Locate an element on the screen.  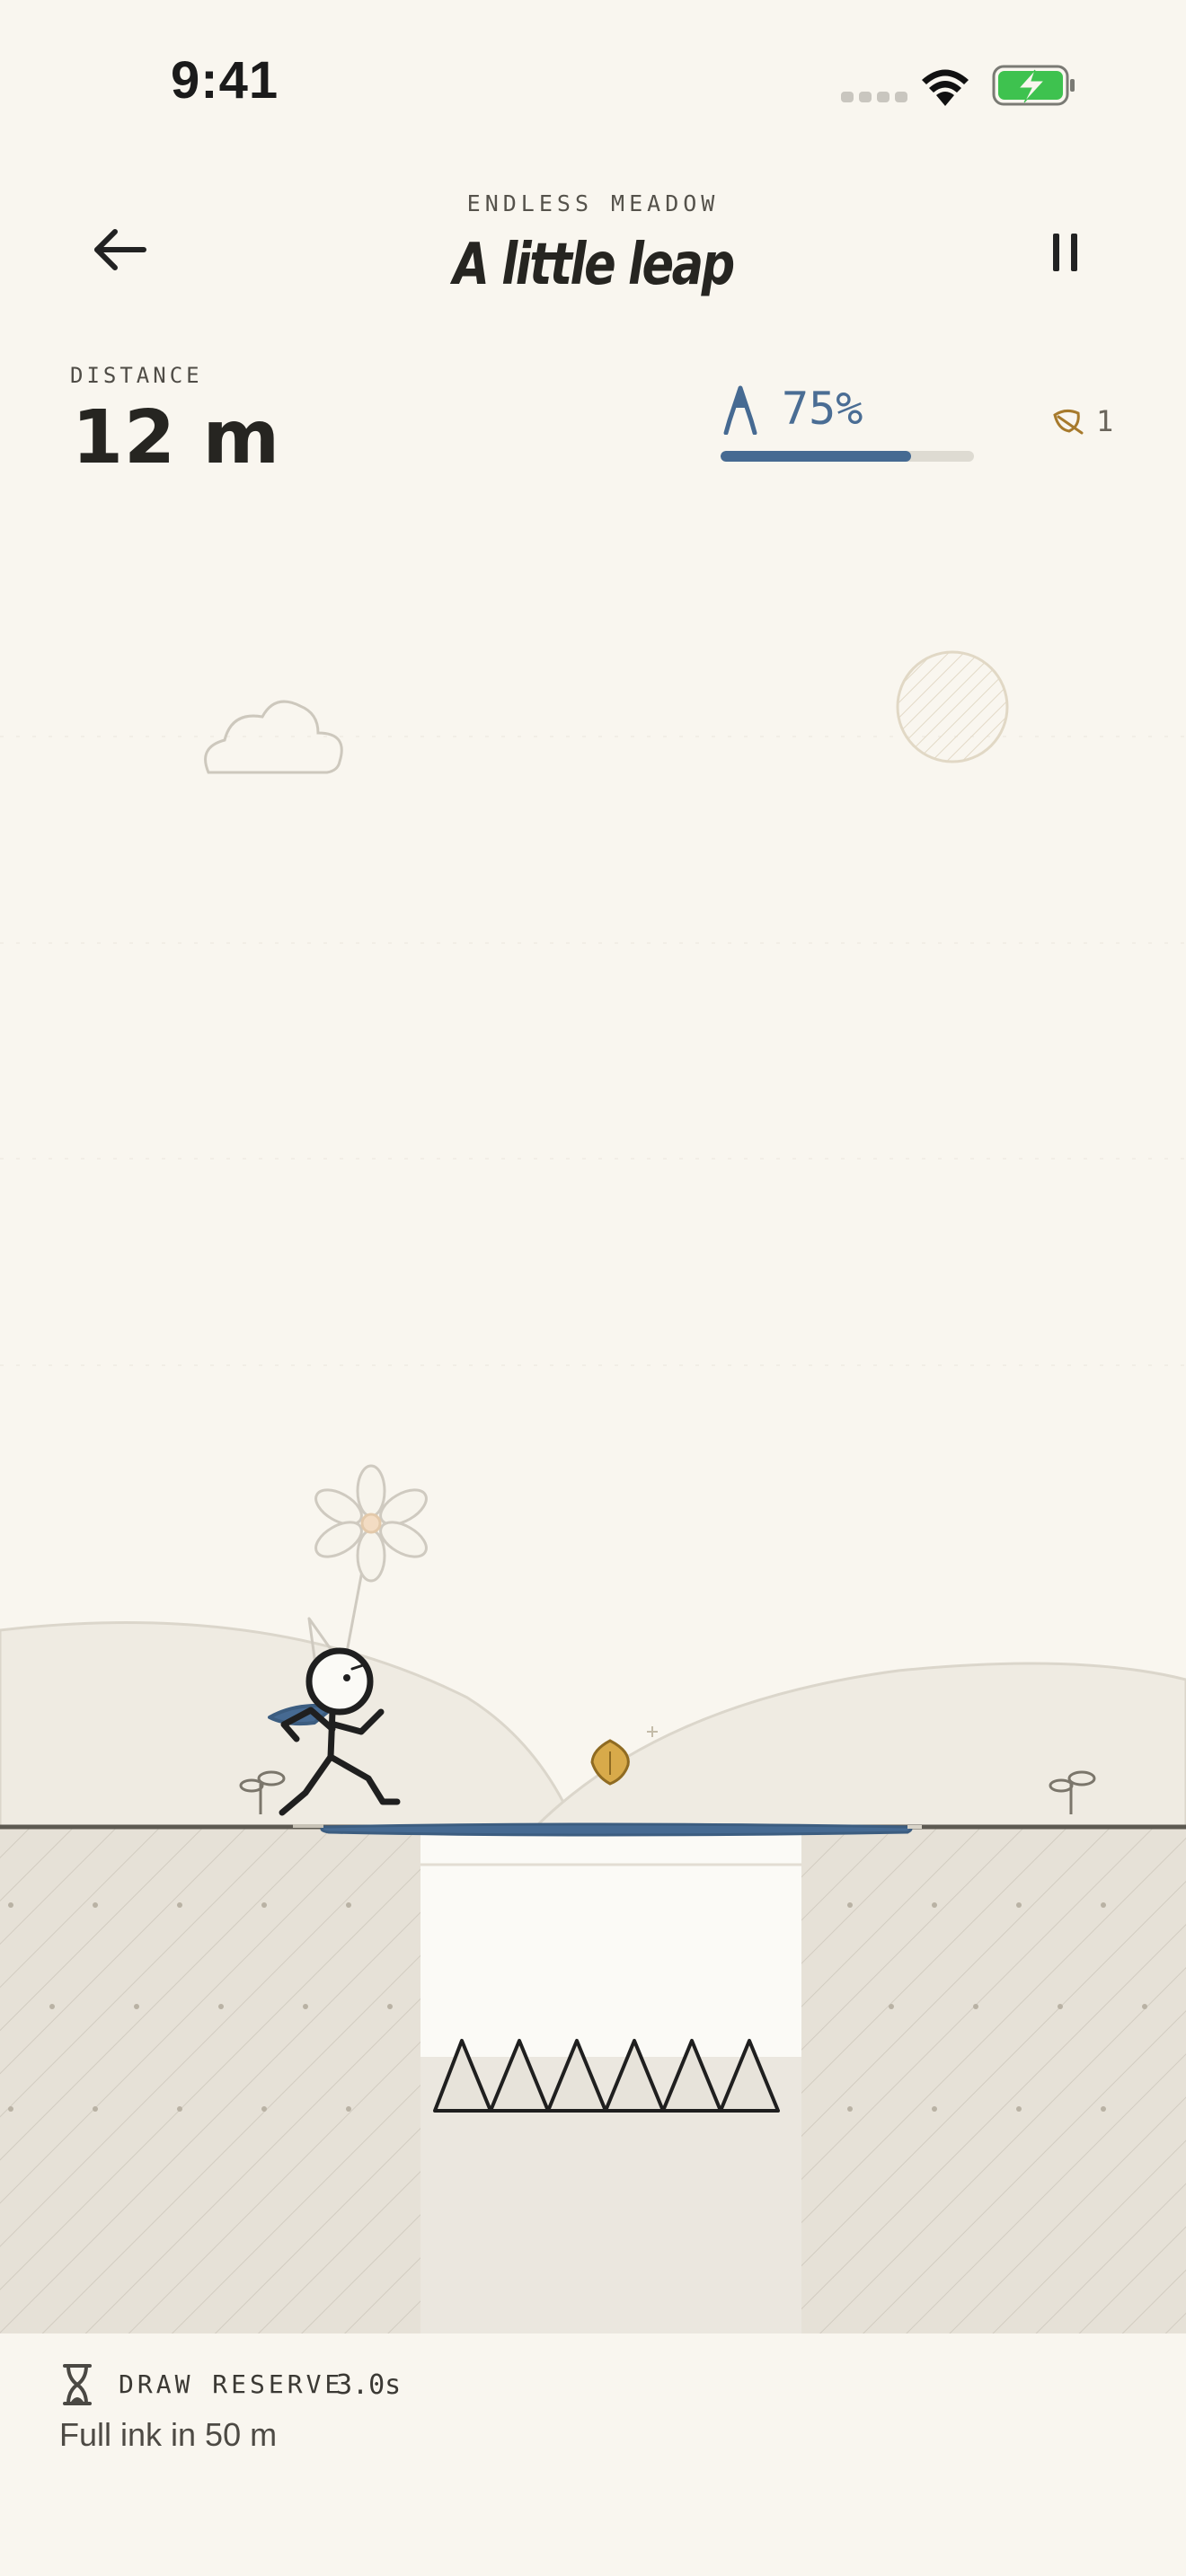
leaf-icon is located at coordinates (1068, 422).